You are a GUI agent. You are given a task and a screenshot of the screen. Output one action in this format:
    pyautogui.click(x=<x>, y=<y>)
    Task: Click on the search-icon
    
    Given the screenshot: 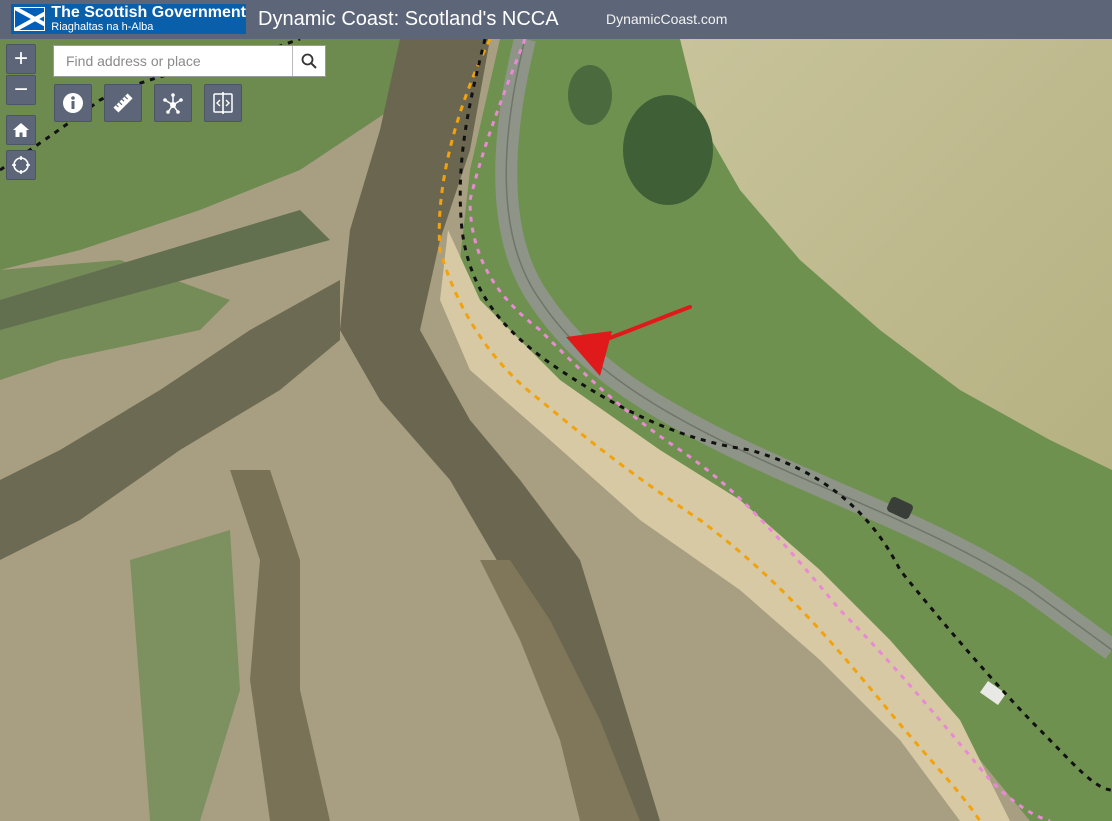 What is the action you would take?
    pyautogui.click(x=309, y=61)
    